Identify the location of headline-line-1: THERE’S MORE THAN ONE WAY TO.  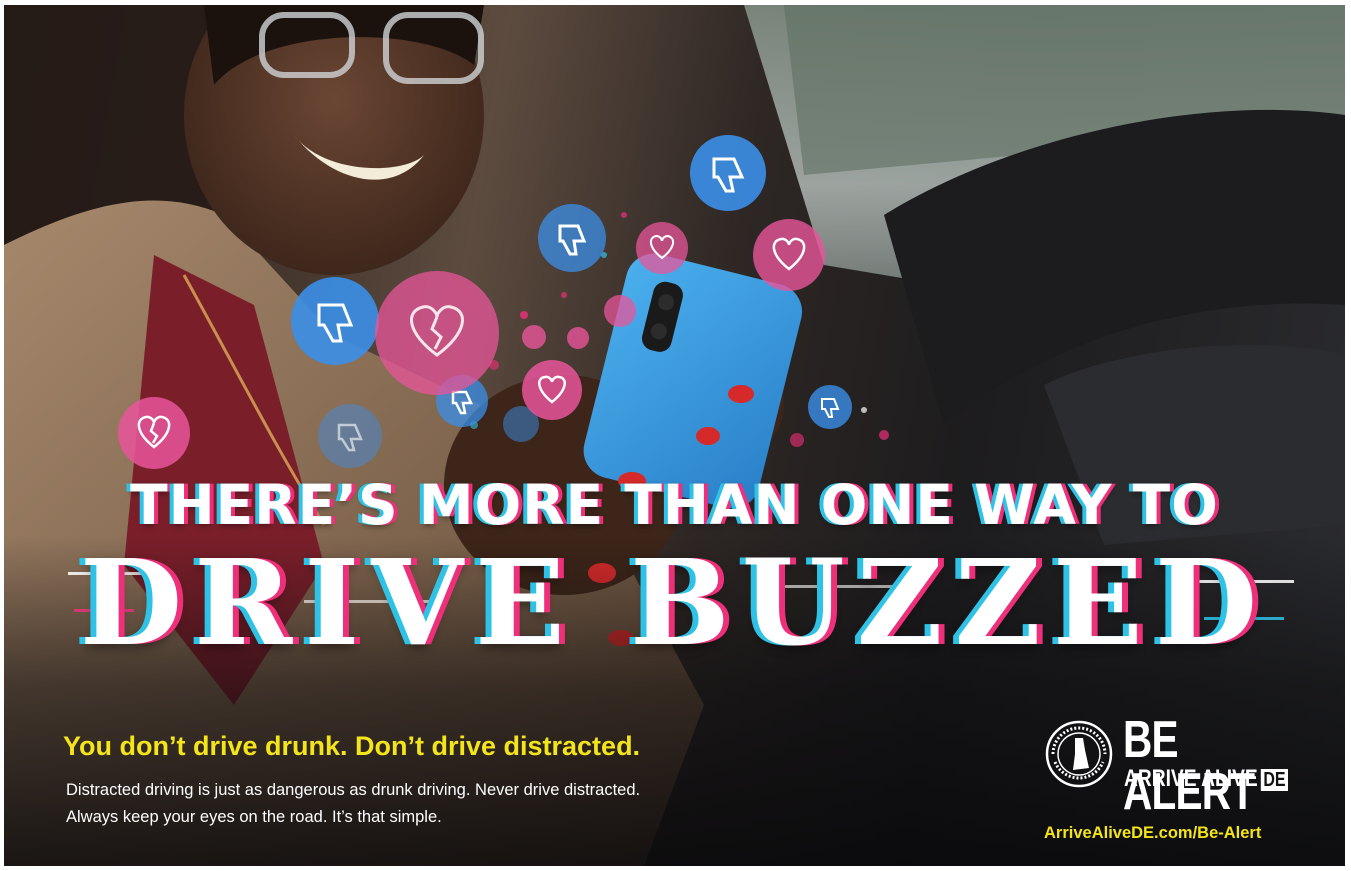
(674, 505).